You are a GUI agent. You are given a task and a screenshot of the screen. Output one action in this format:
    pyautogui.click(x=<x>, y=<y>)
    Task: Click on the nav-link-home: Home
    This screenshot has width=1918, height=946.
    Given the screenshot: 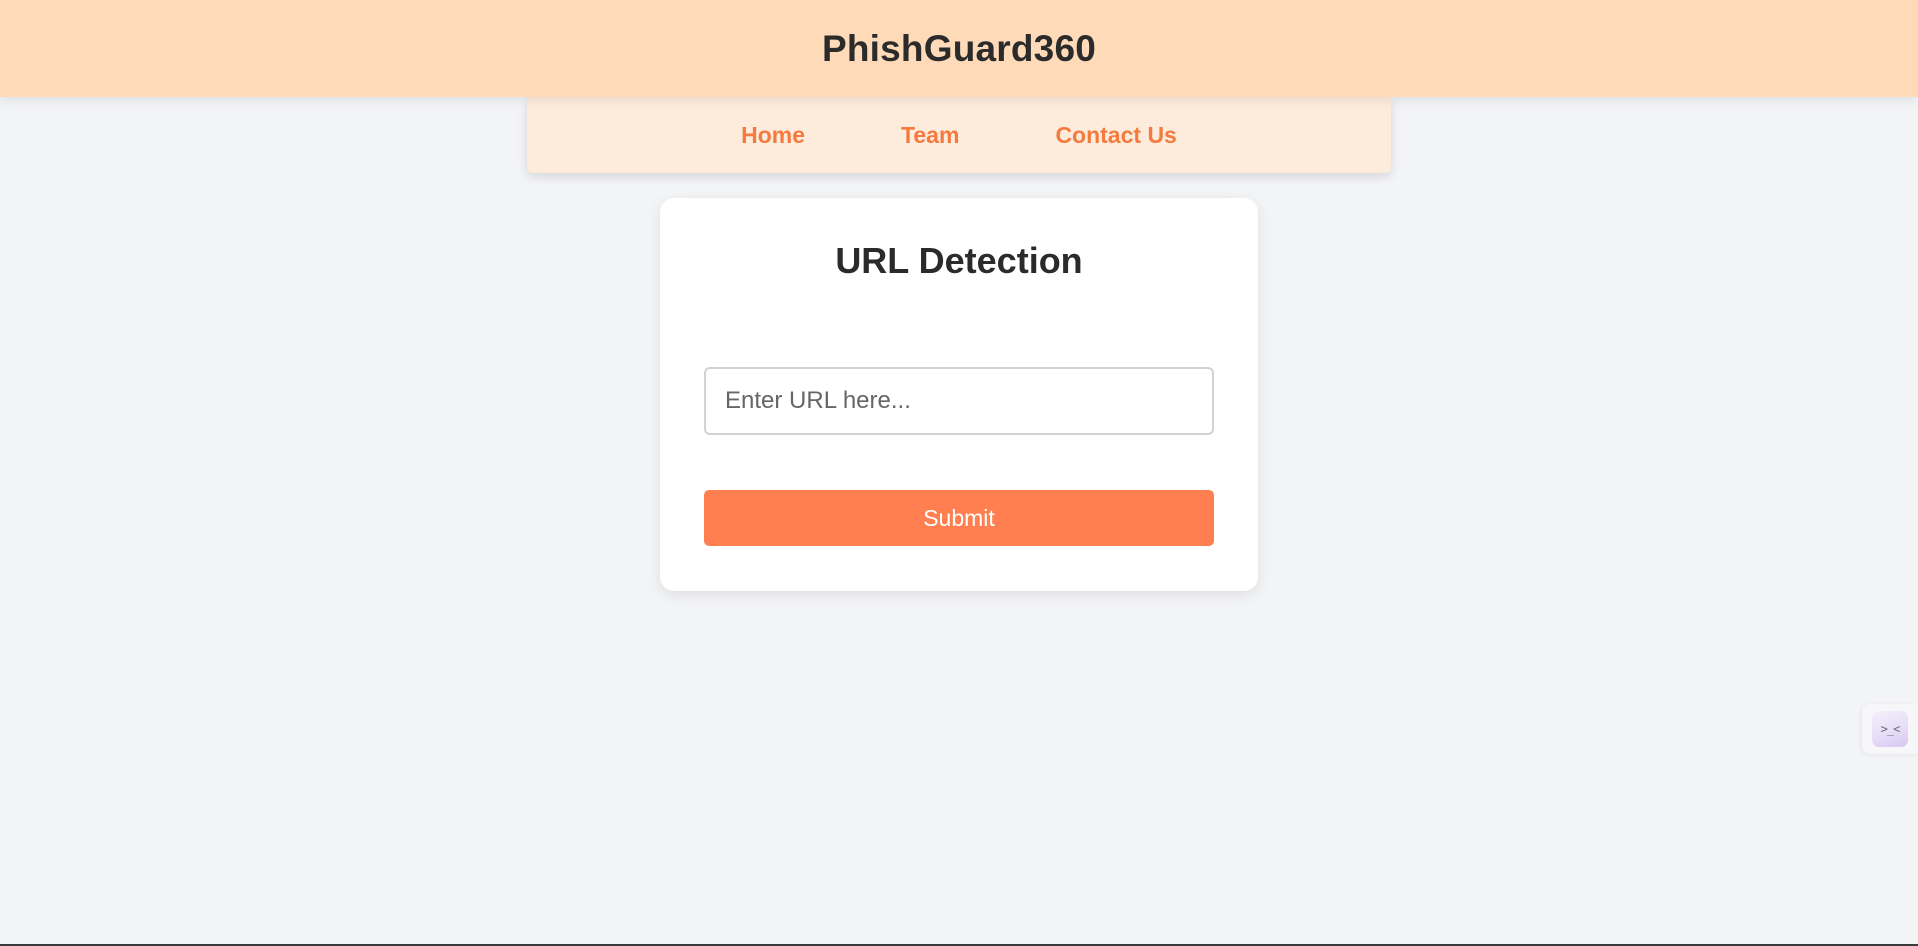 What is the action you would take?
    pyautogui.click(x=773, y=135)
    